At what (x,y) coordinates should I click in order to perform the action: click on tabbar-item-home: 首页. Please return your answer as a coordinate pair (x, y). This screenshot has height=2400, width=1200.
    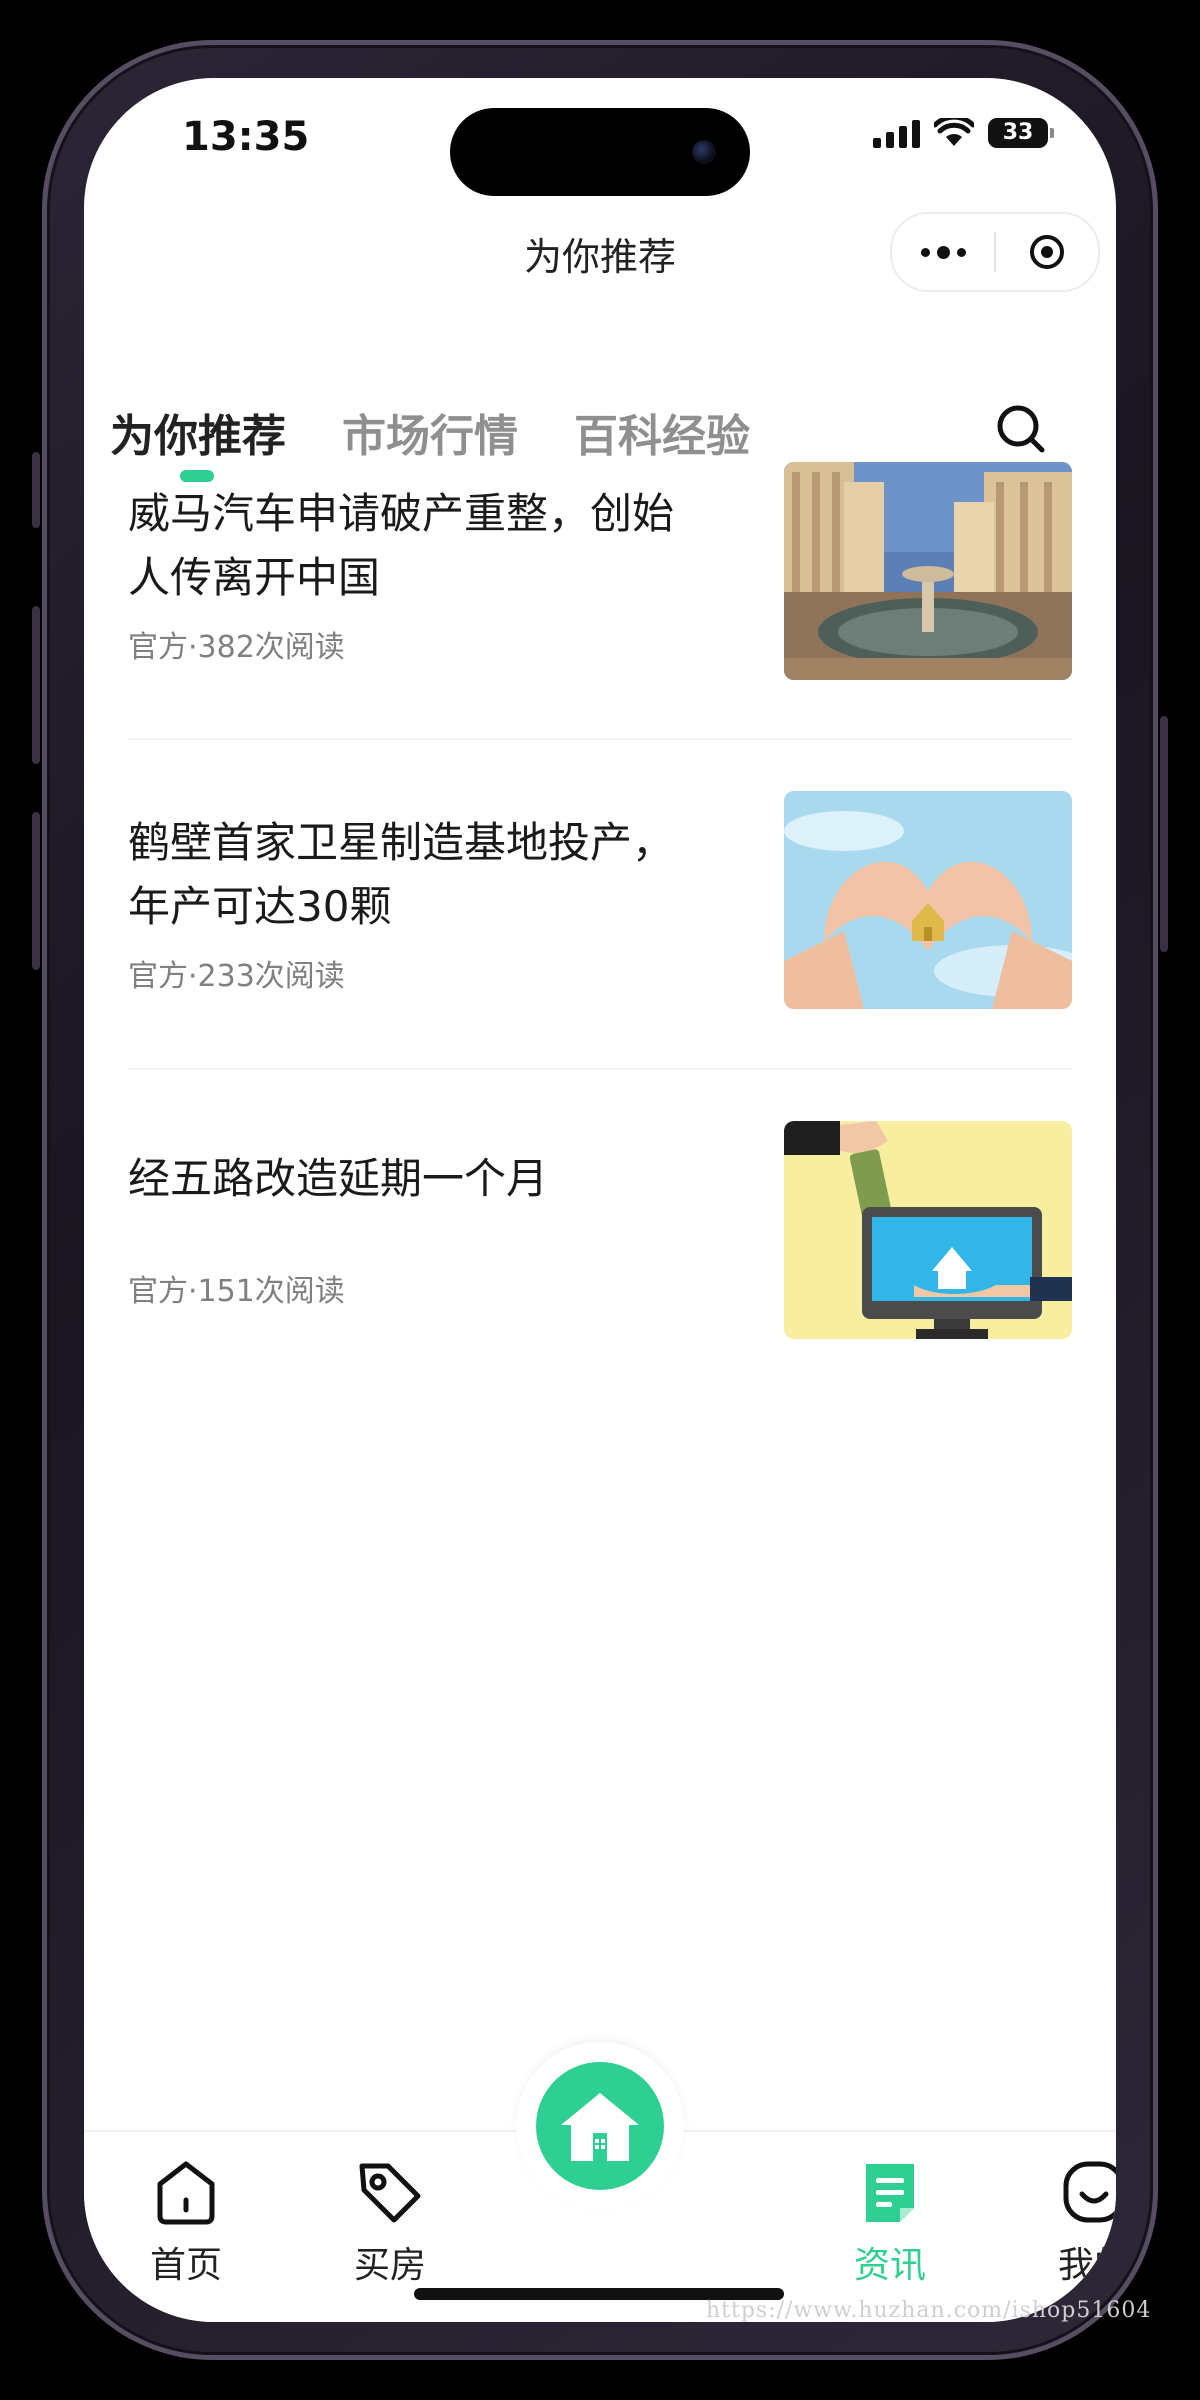
    Looking at the image, I should click on (186, 2222).